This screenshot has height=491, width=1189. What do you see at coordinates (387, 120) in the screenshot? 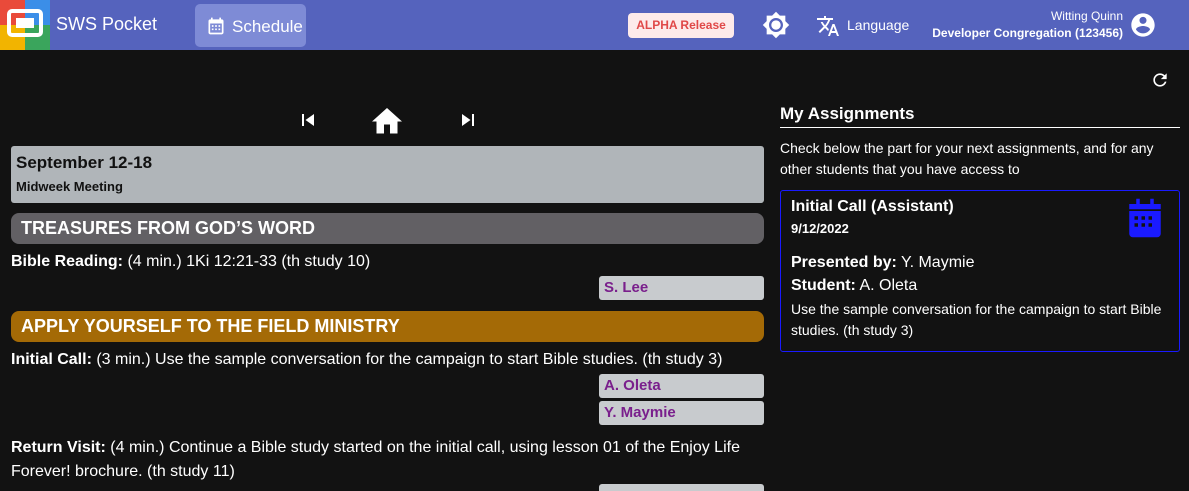
I see `home-icon` at bounding box center [387, 120].